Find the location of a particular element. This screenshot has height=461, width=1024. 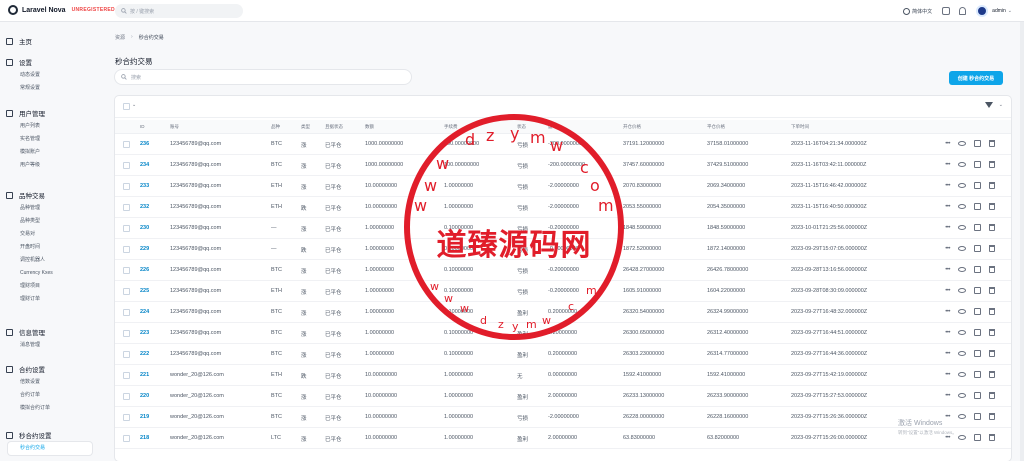

row-id-link: 233 is located at coordinates (144, 186).